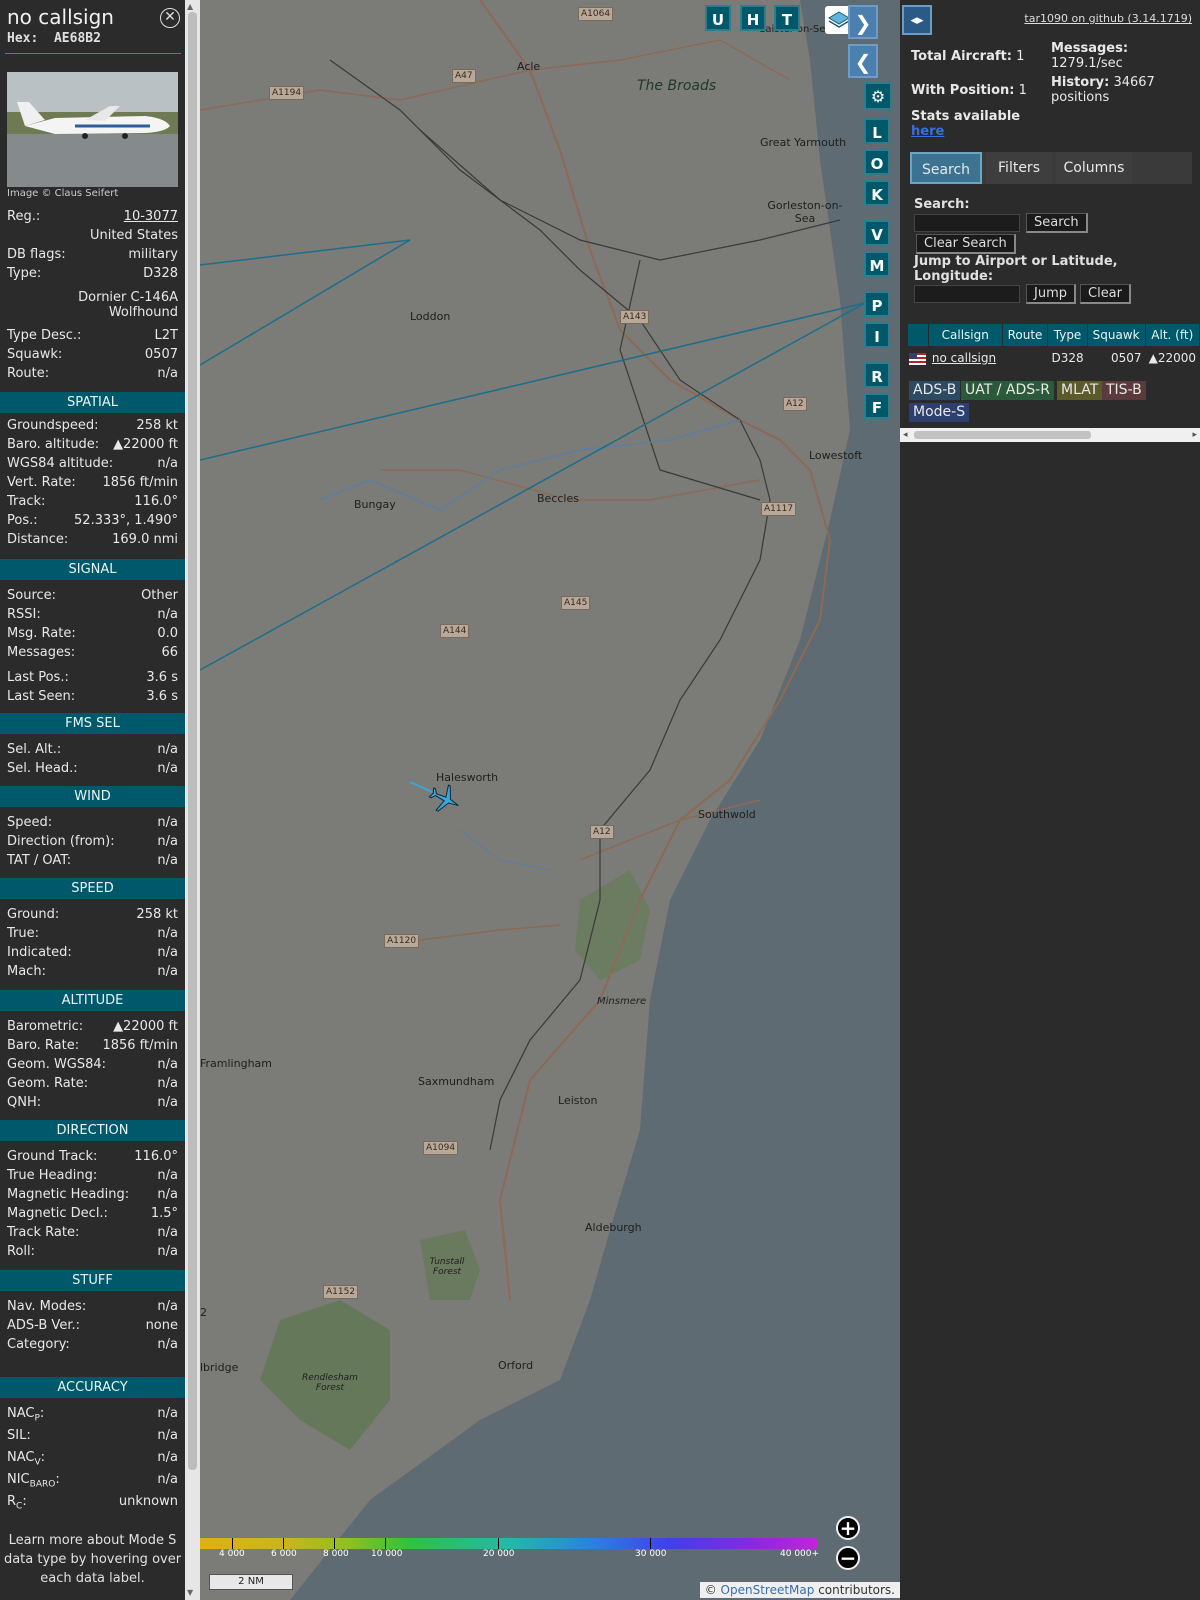 This screenshot has width=1200, height=1600. I want to click on search-button: Search, so click(1057, 223).